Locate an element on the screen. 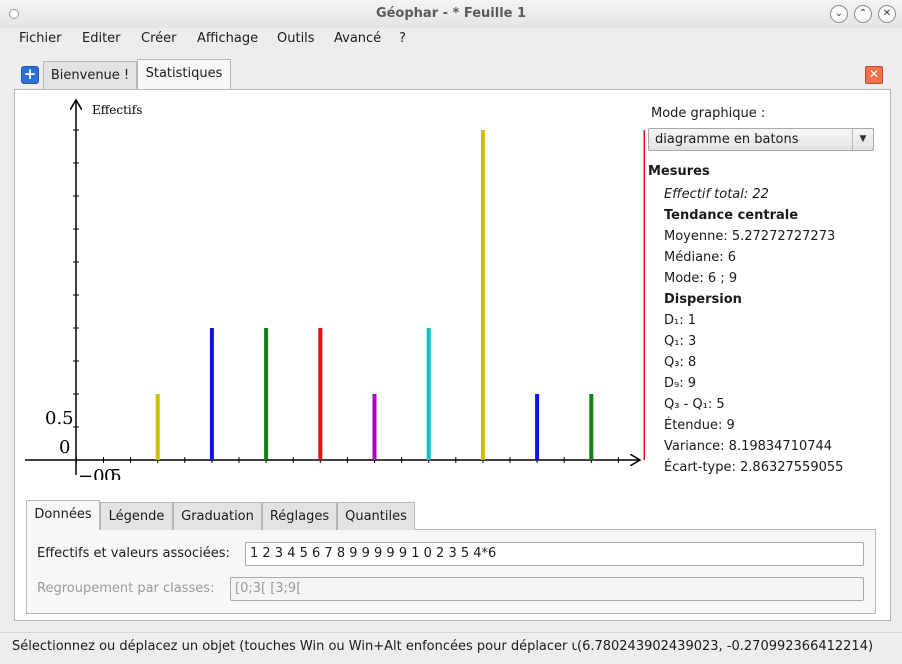 The height and width of the screenshot is (664, 902). window-title: Géophar - * Feuille 1 is located at coordinates (451, 13).